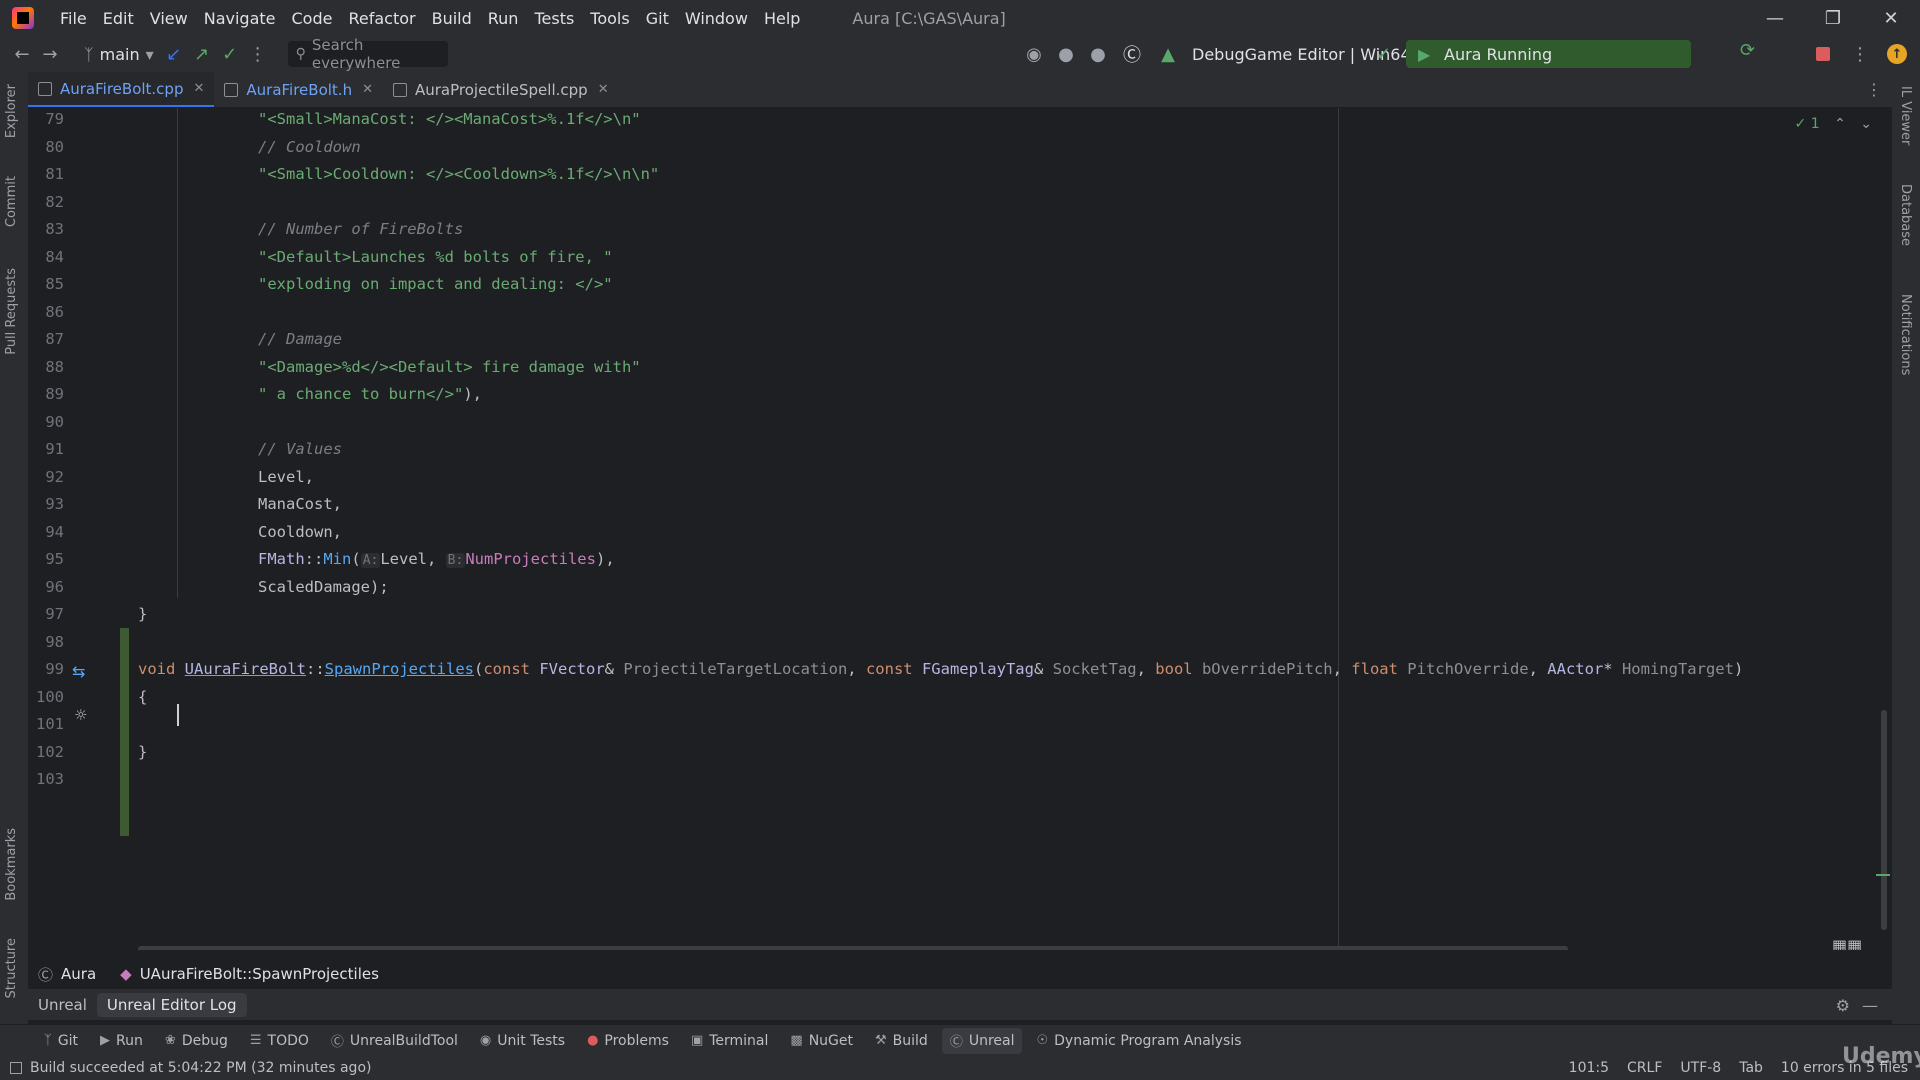 The image size is (1920, 1080). What do you see at coordinates (503, 18) in the screenshot?
I see `menu-run: Run` at bounding box center [503, 18].